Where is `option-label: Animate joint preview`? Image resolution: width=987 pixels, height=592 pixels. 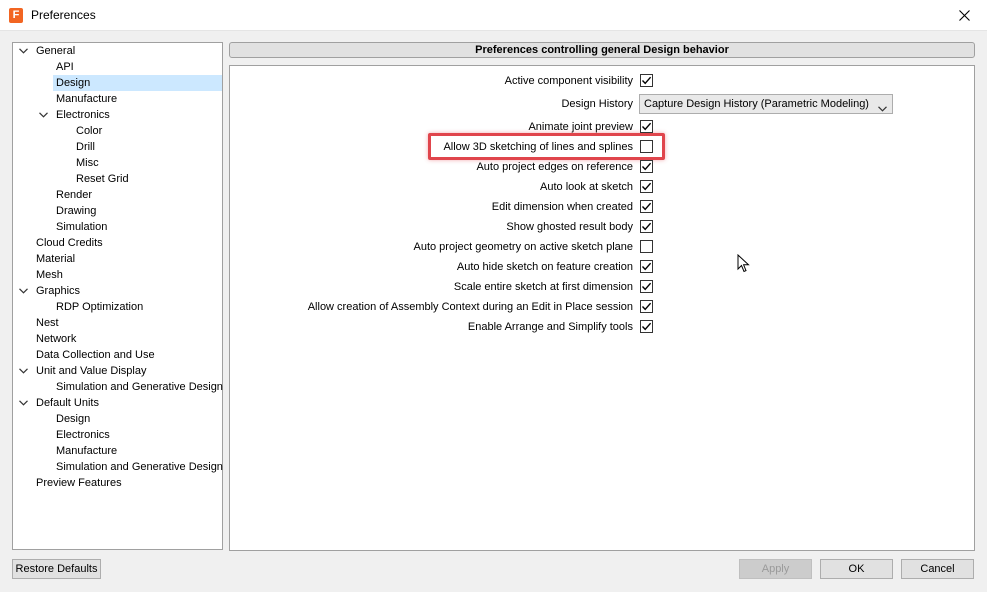
option-label: Animate joint preview is located at coordinates (580, 127).